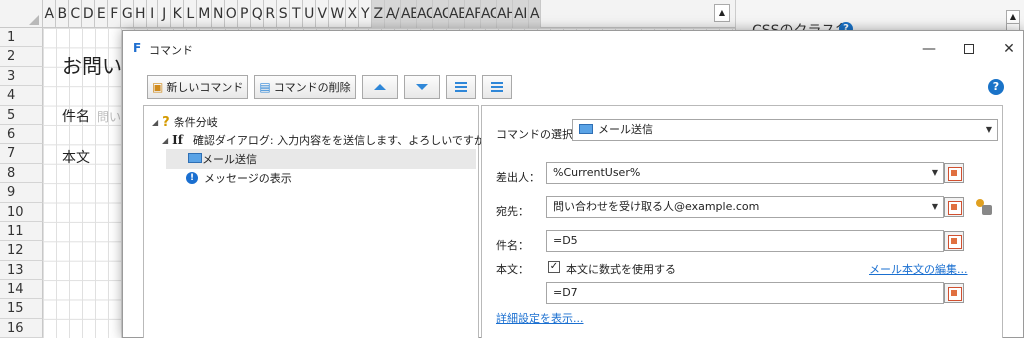 The width and height of the screenshot is (1024, 338). What do you see at coordinates (101, 14) in the screenshot?
I see `column-header: E` at bounding box center [101, 14].